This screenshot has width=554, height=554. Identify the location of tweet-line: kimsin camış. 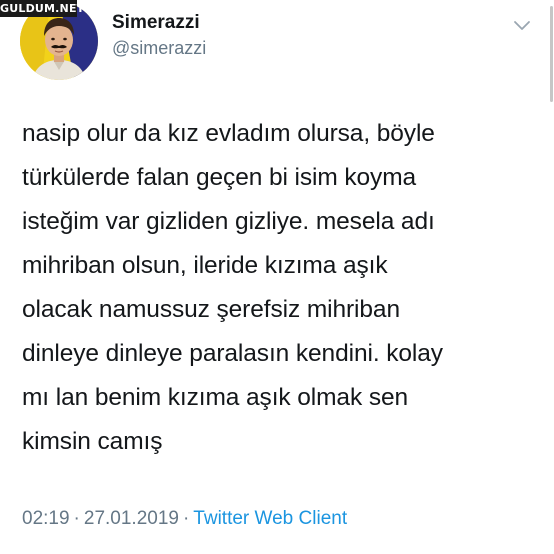
(92, 441).